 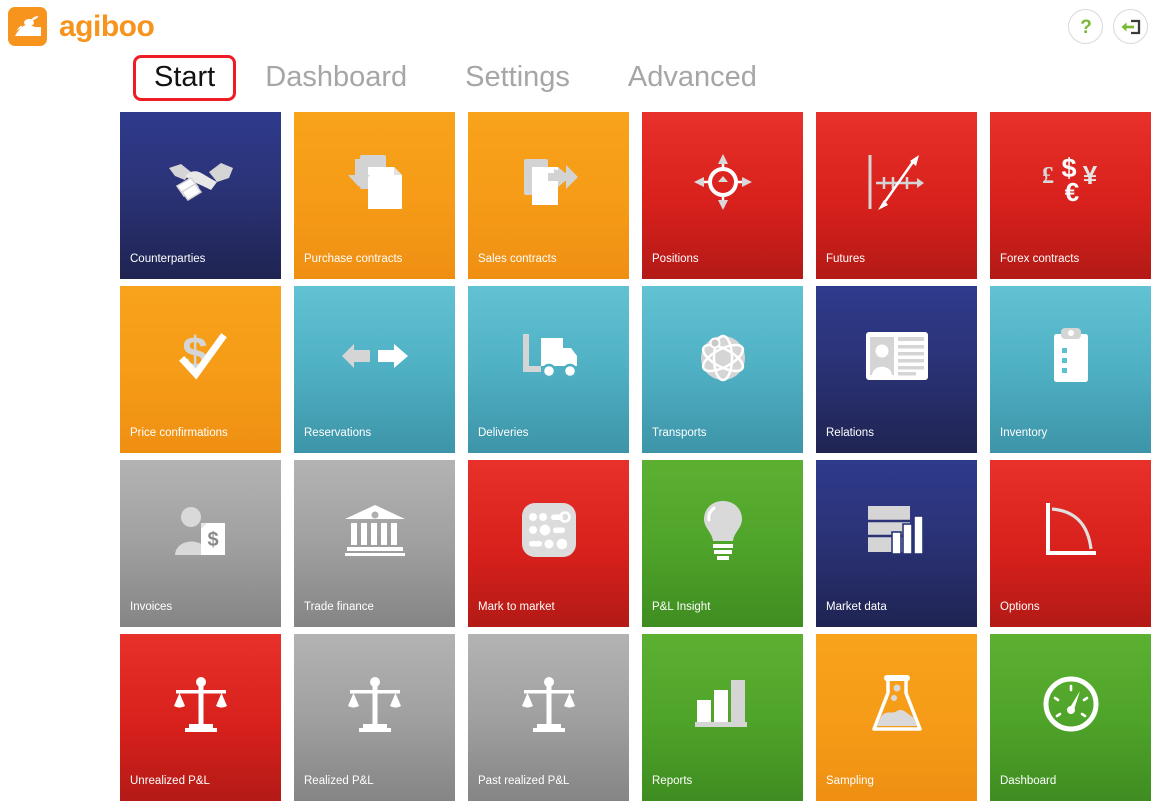 I want to click on tile-label: Forex contracts, so click(x=1040, y=259).